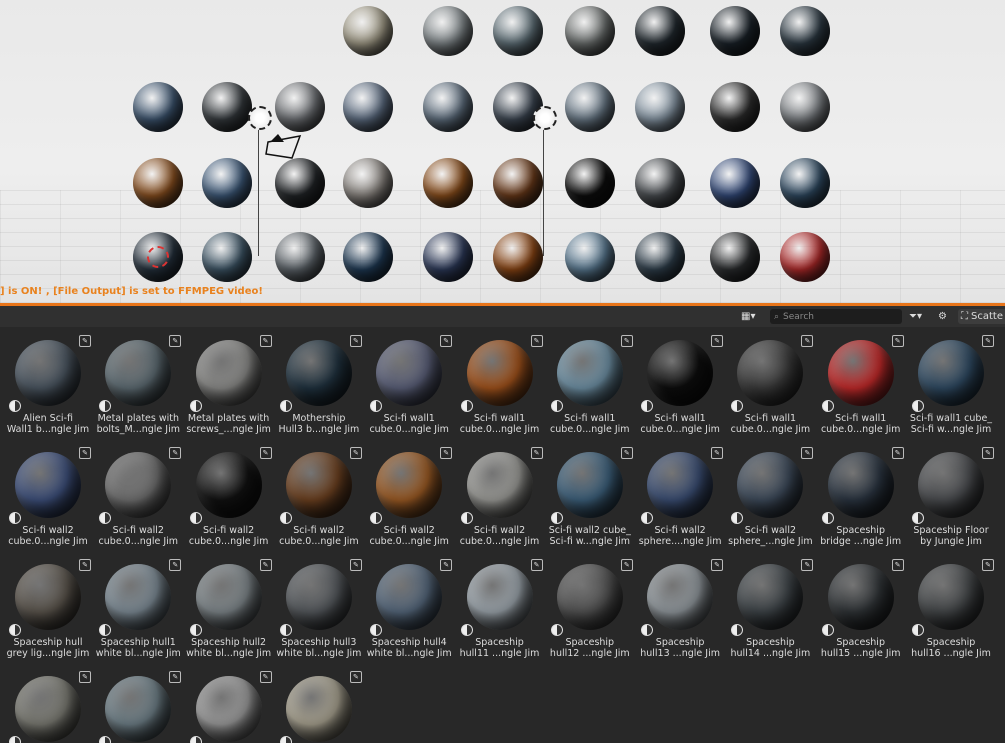 The height and width of the screenshot is (743, 1005). What do you see at coordinates (229, 385) in the screenshot?
I see `asset-item: ✎ Metal plates with screws_...ngle Jim` at bounding box center [229, 385].